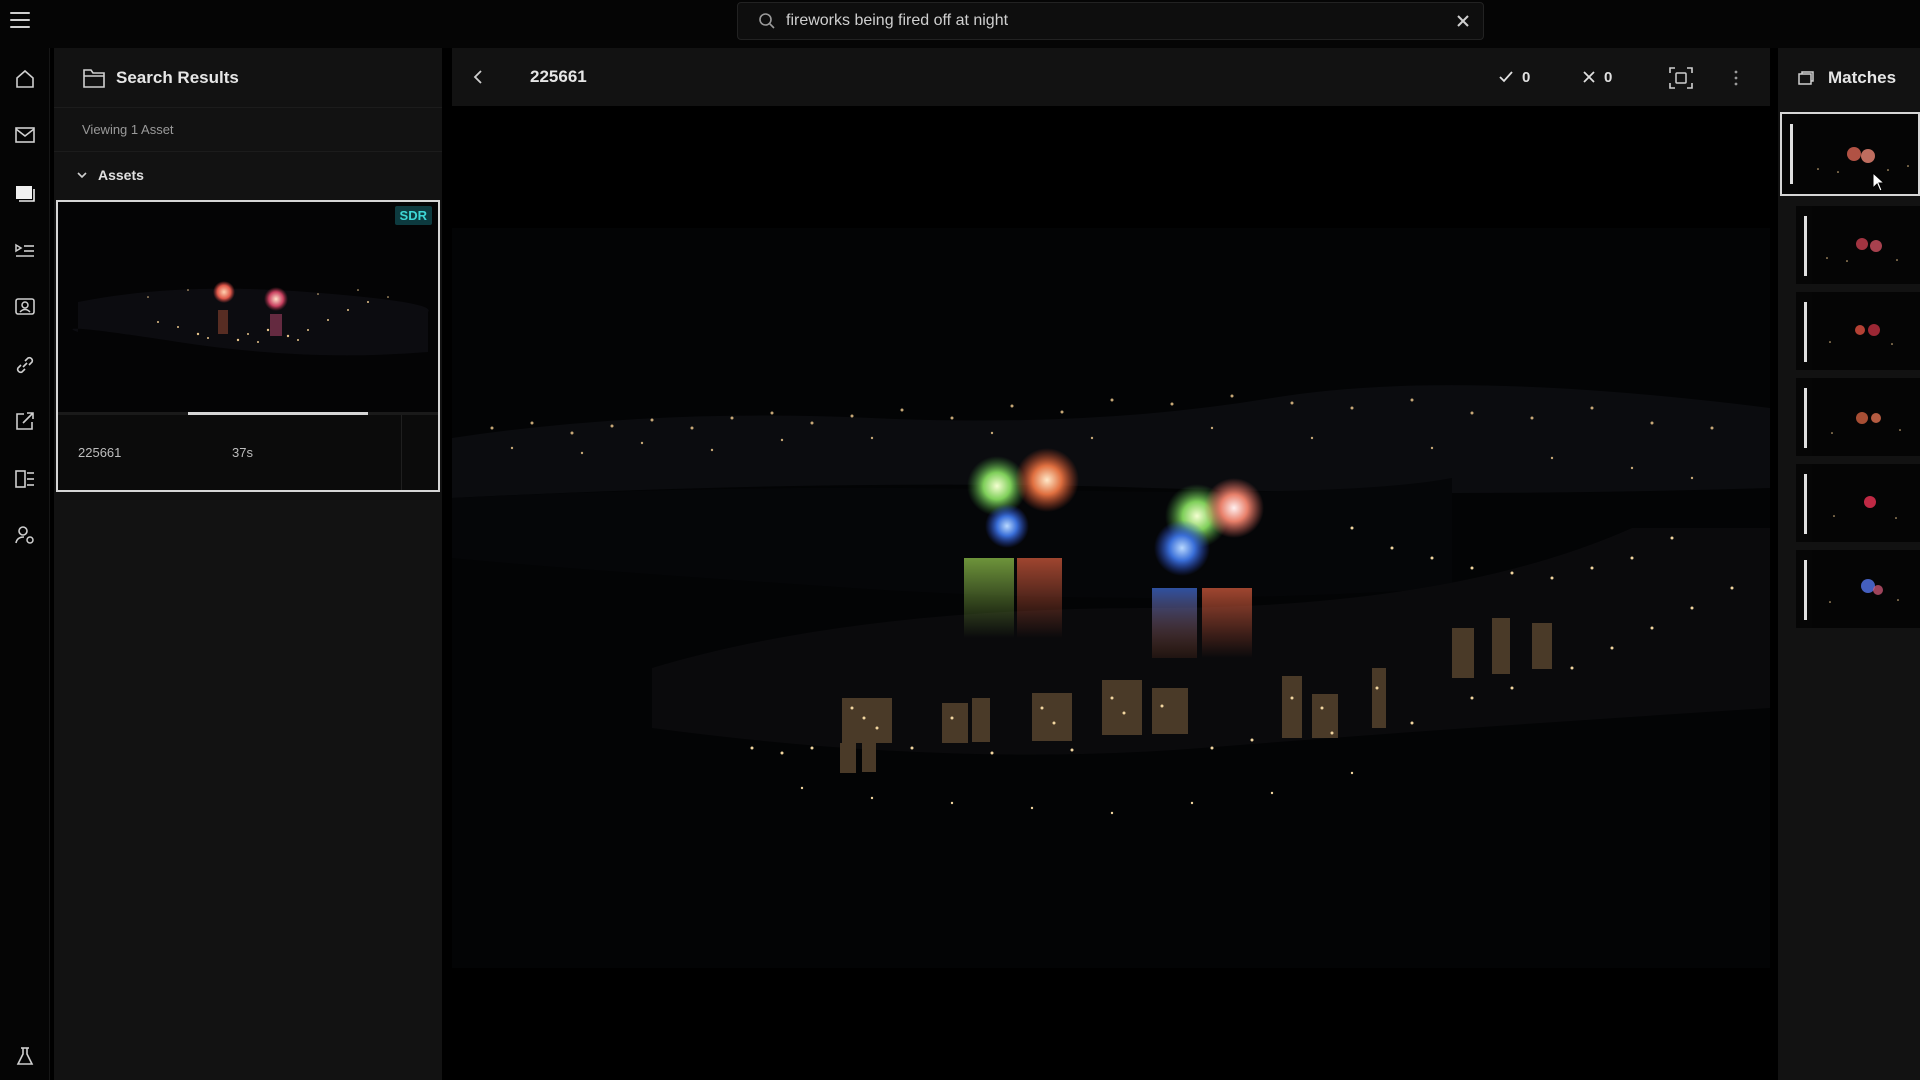 This screenshot has width=1920, height=1080. What do you see at coordinates (1514, 77) in the screenshot?
I see `approve-button: 0` at bounding box center [1514, 77].